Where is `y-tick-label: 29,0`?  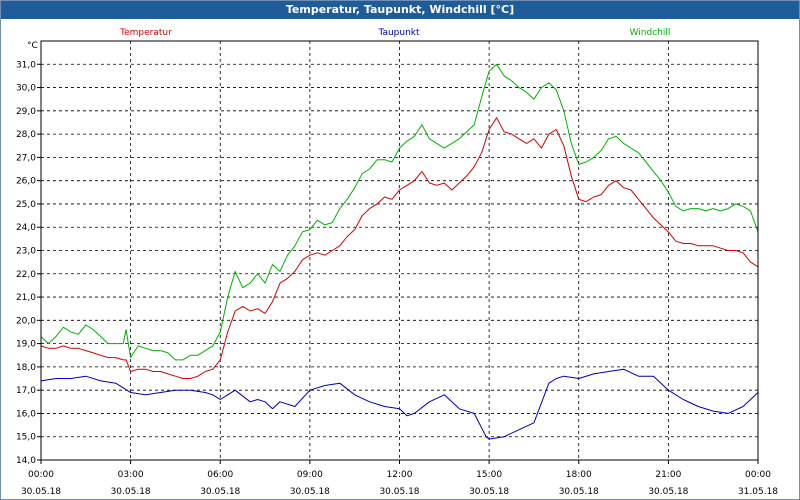 y-tick-label: 29,0 is located at coordinates (26, 112).